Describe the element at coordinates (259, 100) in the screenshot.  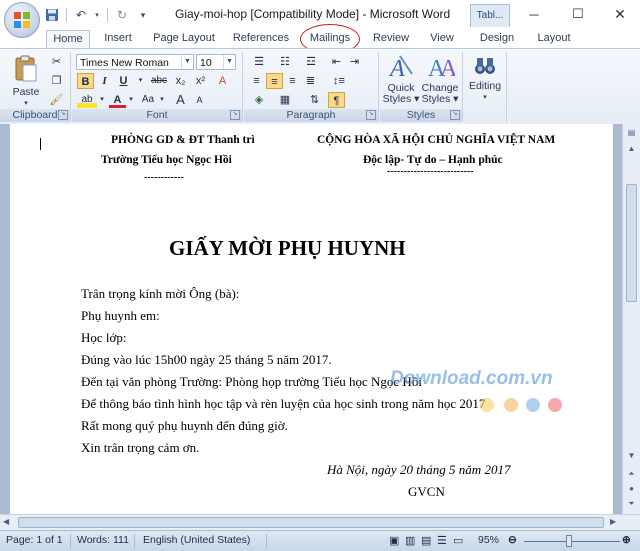
I see `shading-icon: ◈` at that location.